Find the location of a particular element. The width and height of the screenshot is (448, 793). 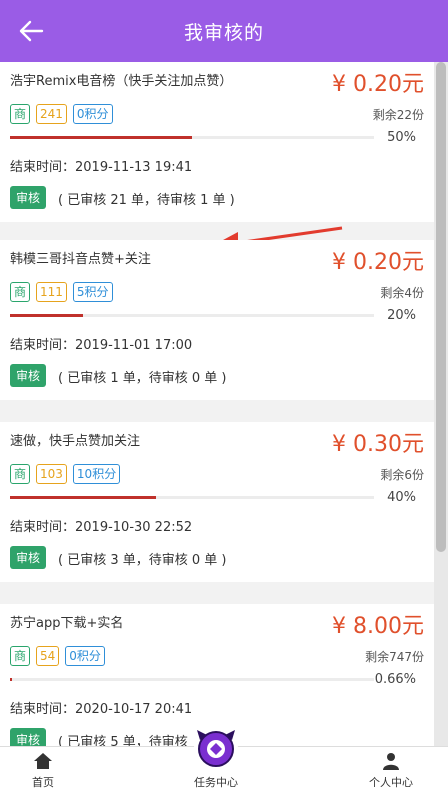

points-tag: 5积分 is located at coordinates (92, 292).